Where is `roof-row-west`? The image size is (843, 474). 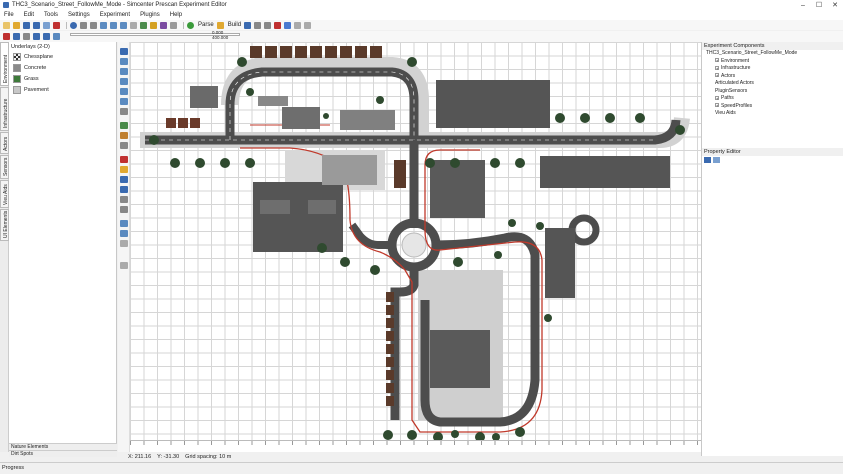
roof-row-west is located at coordinates (183, 123).